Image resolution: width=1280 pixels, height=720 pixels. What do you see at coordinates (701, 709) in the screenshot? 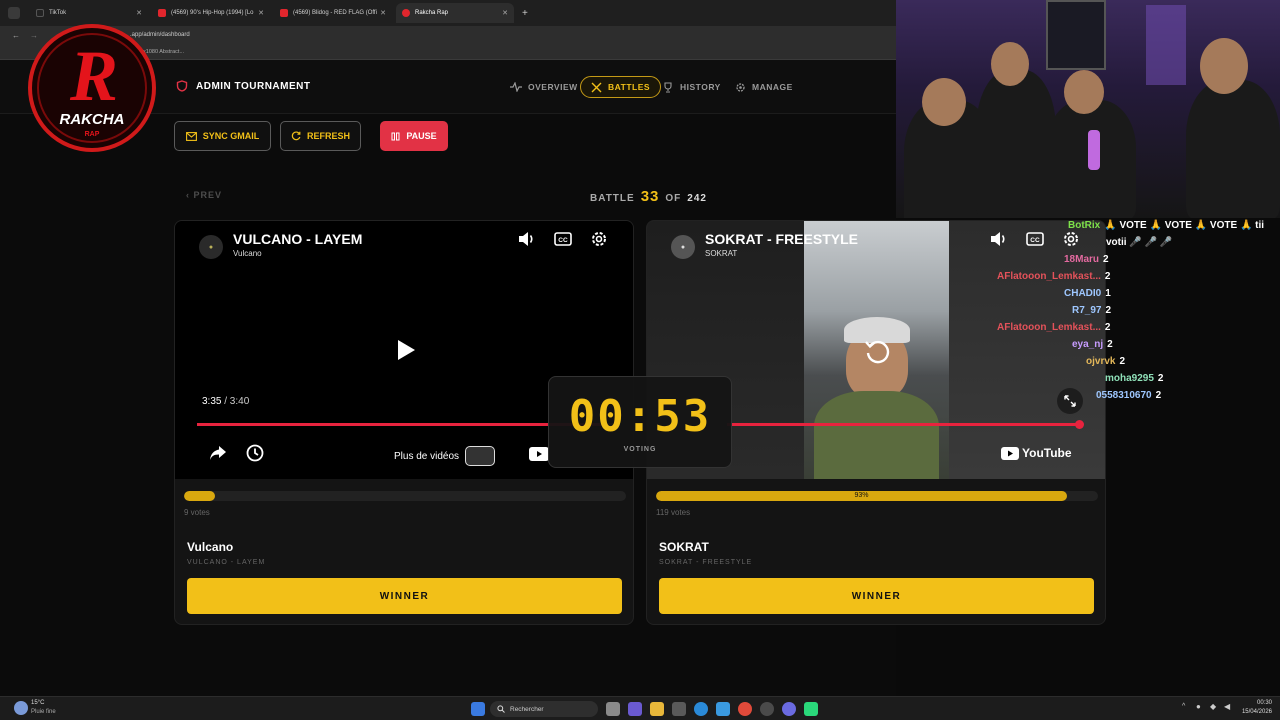
I see `edge-icon` at bounding box center [701, 709].